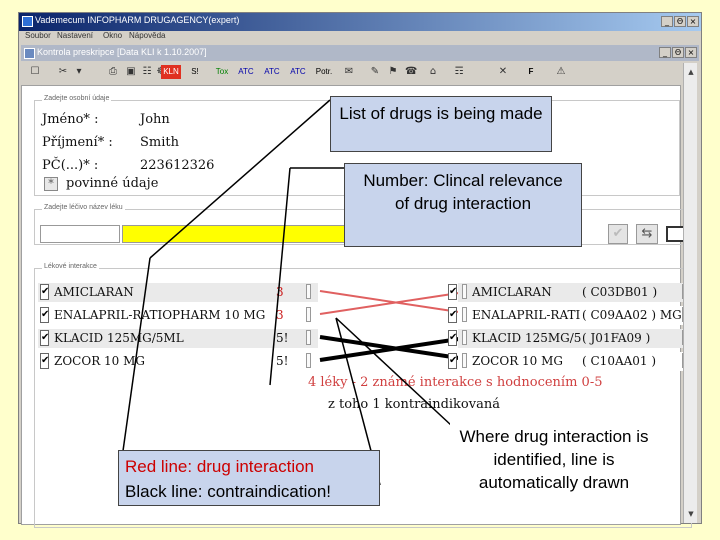 The image size is (720, 540). What do you see at coordinates (441, 124) in the screenshot?
I see `callout-list-made: List of drugs is being made` at bounding box center [441, 124].